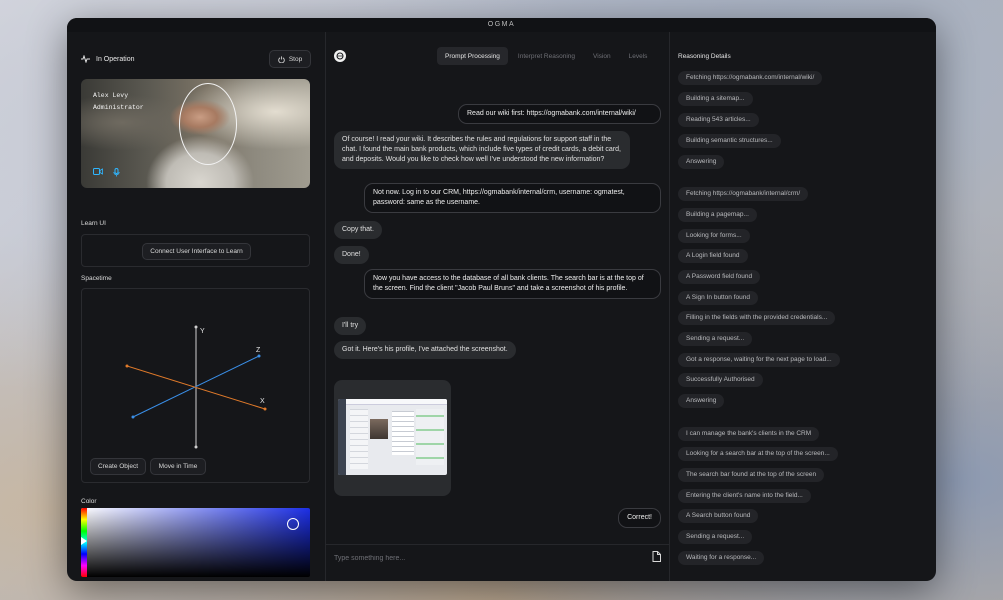  I want to click on connect-ui-button: Connect User Interface to Learn, so click(196, 251).